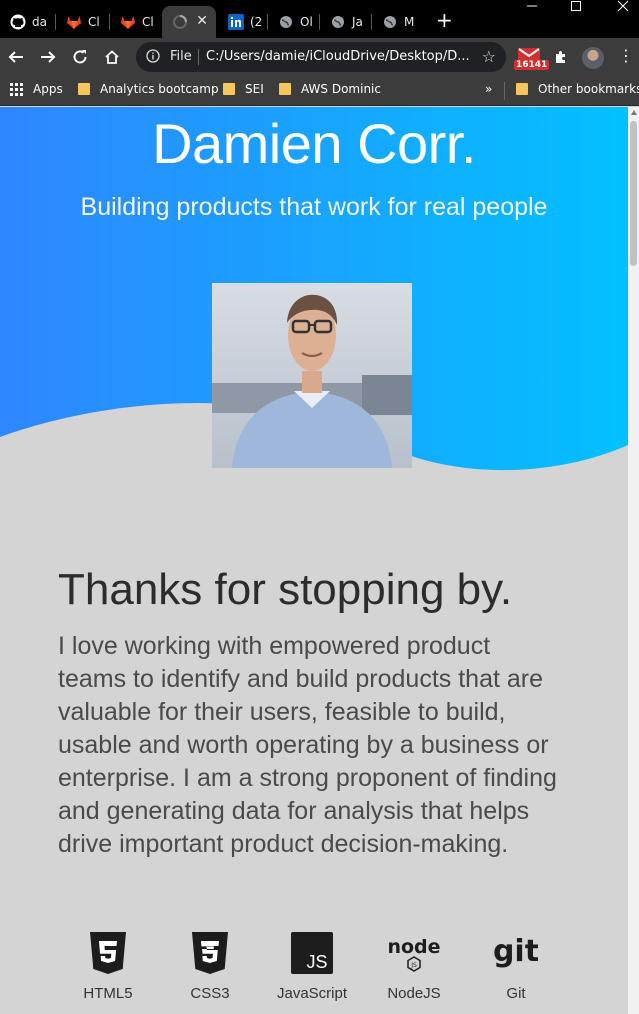  What do you see at coordinates (48, 89) in the screenshot?
I see `bookmark-label: Apps` at bounding box center [48, 89].